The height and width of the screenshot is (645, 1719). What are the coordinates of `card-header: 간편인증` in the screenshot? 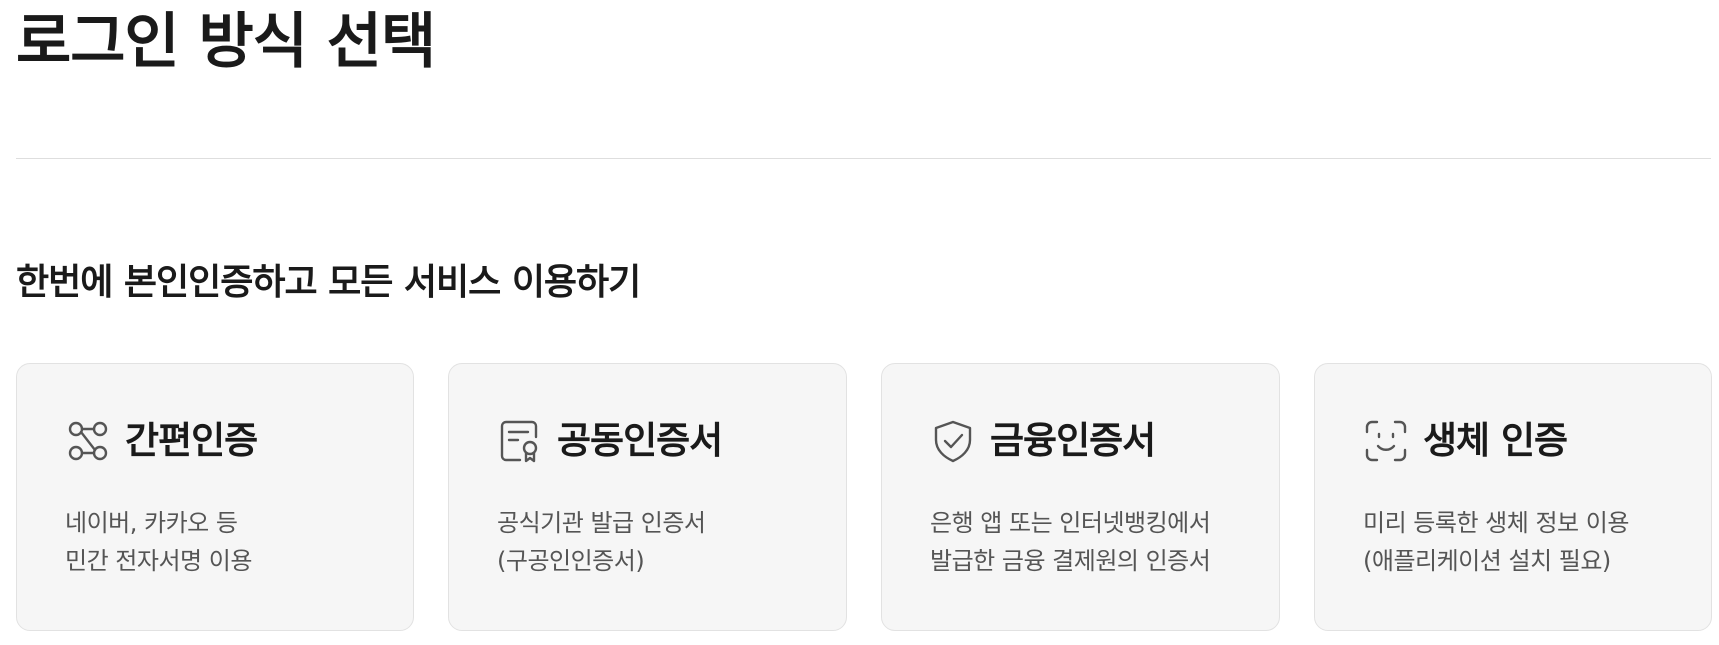 It's located at (215, 441).